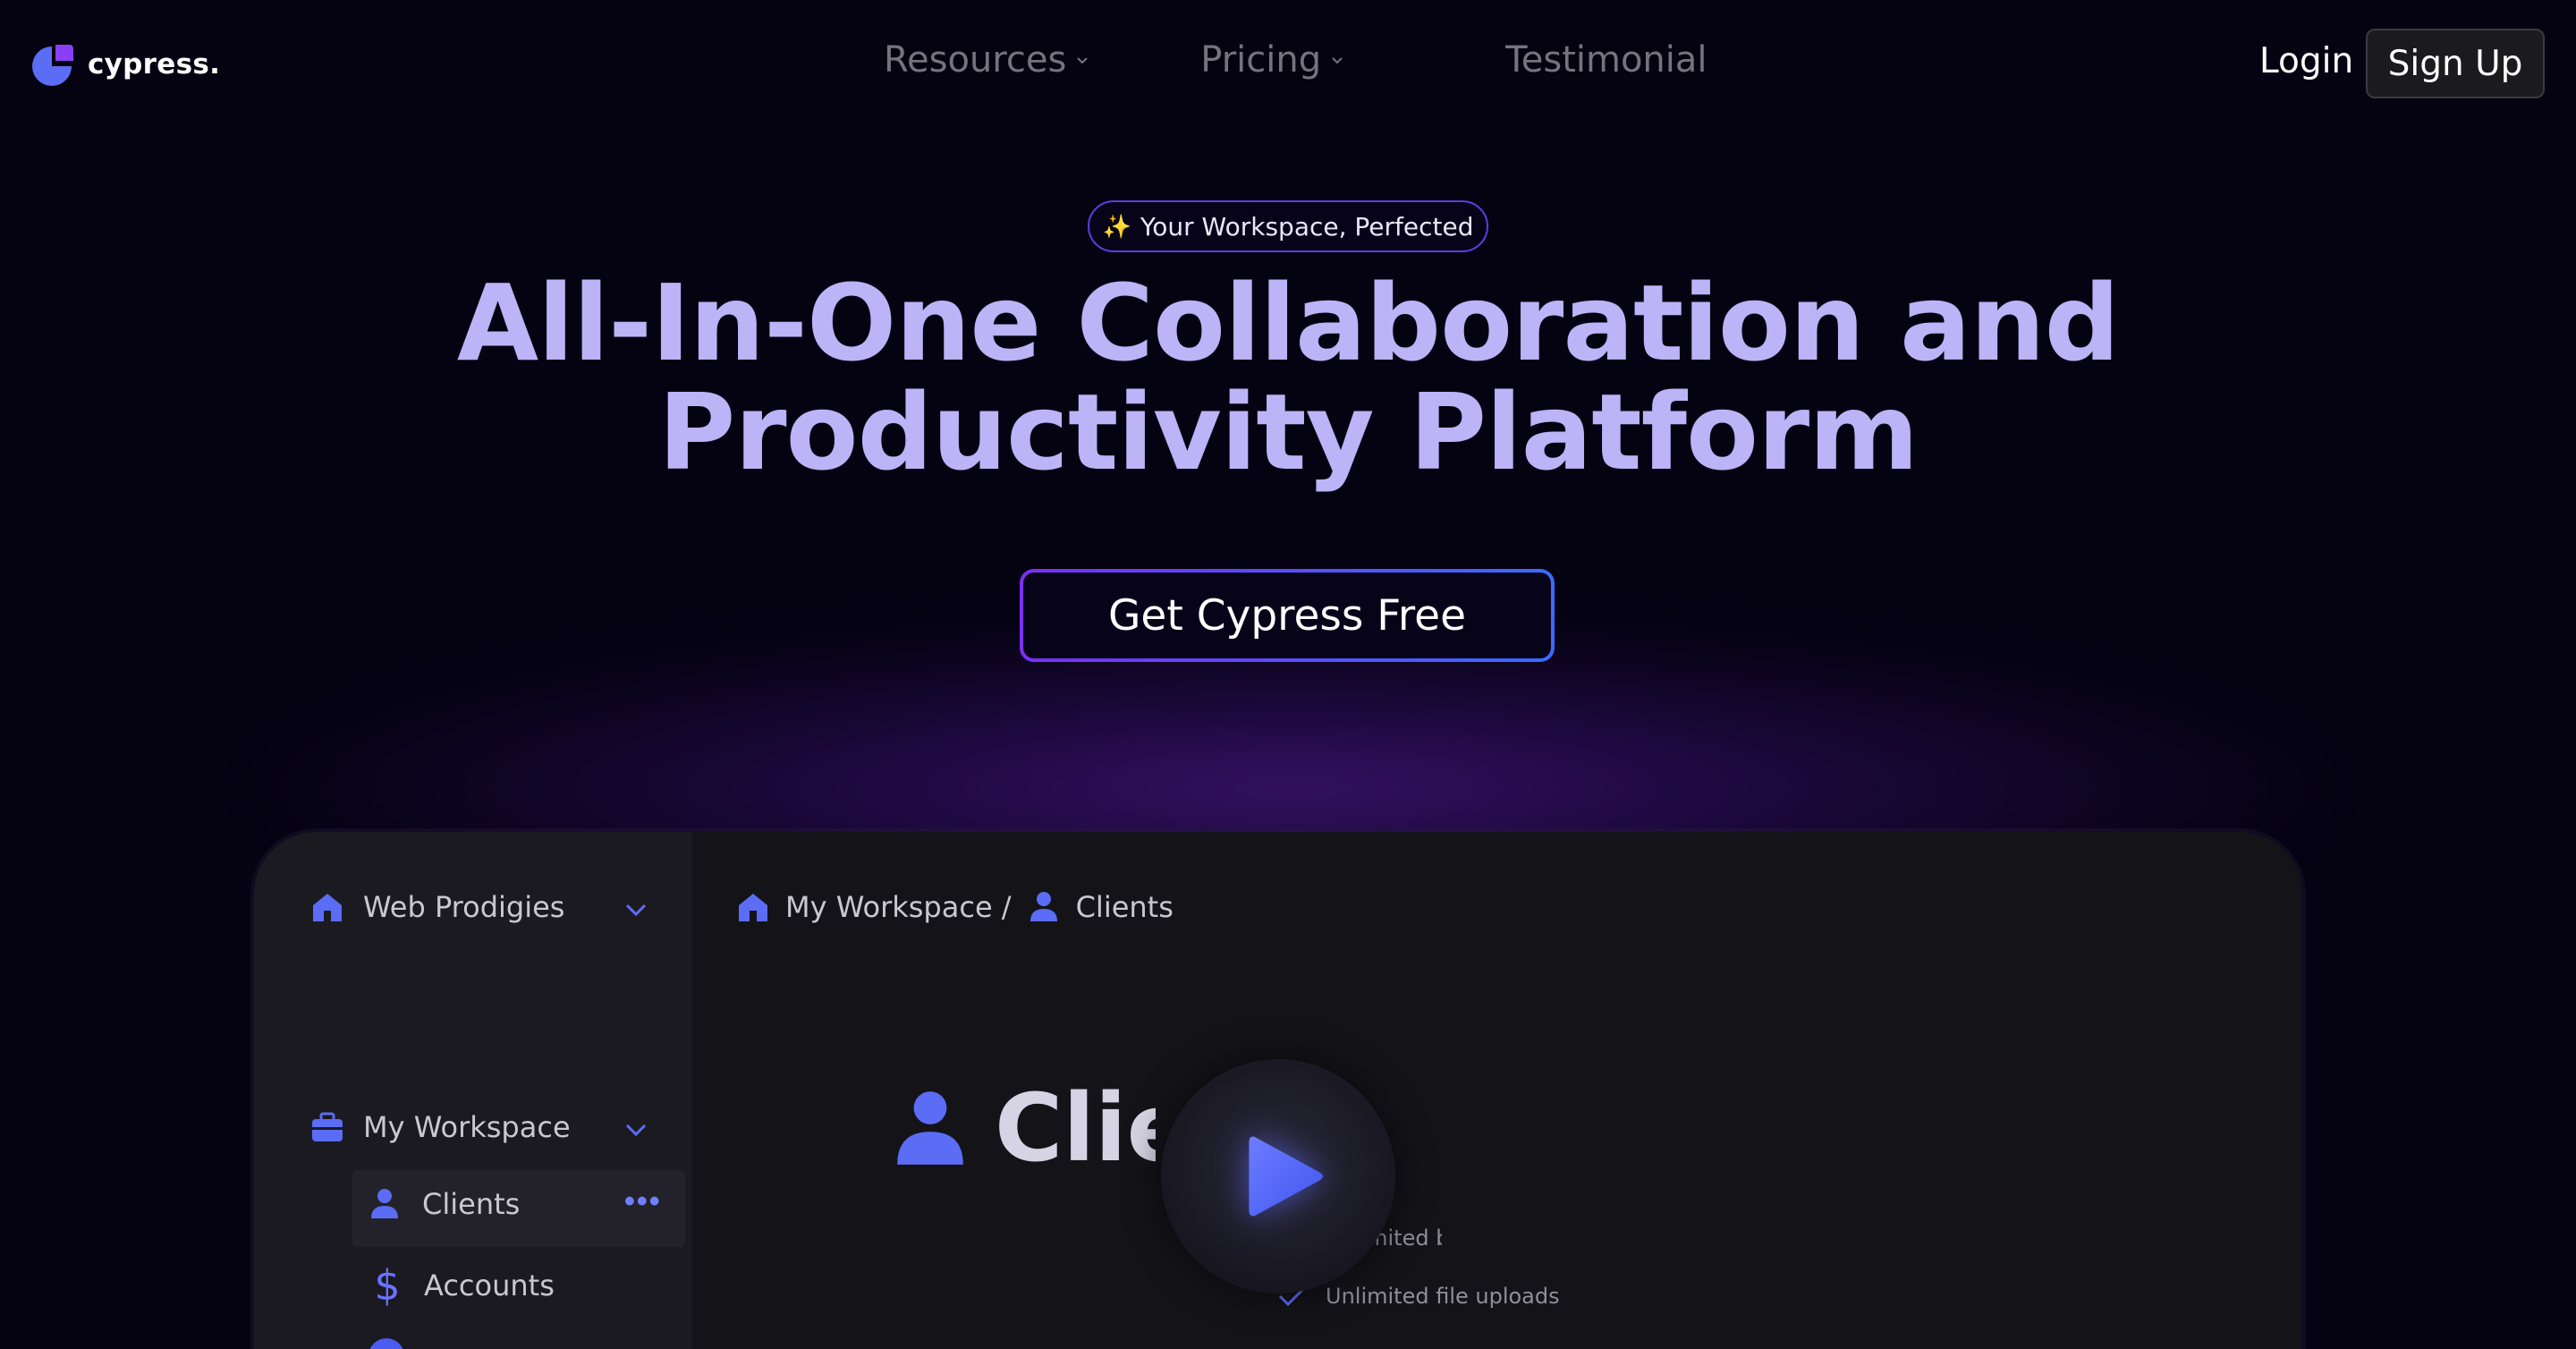 The width and height of the screenshot is (2576, 1349). I want to click on feature-text: Unlimited file uploads, so click(1443, 1296).